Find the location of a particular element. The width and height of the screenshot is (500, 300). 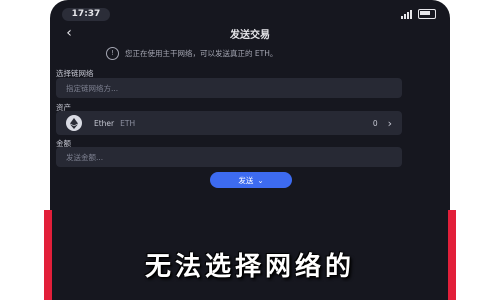

signal-icon is located at coordinates (406, 14).